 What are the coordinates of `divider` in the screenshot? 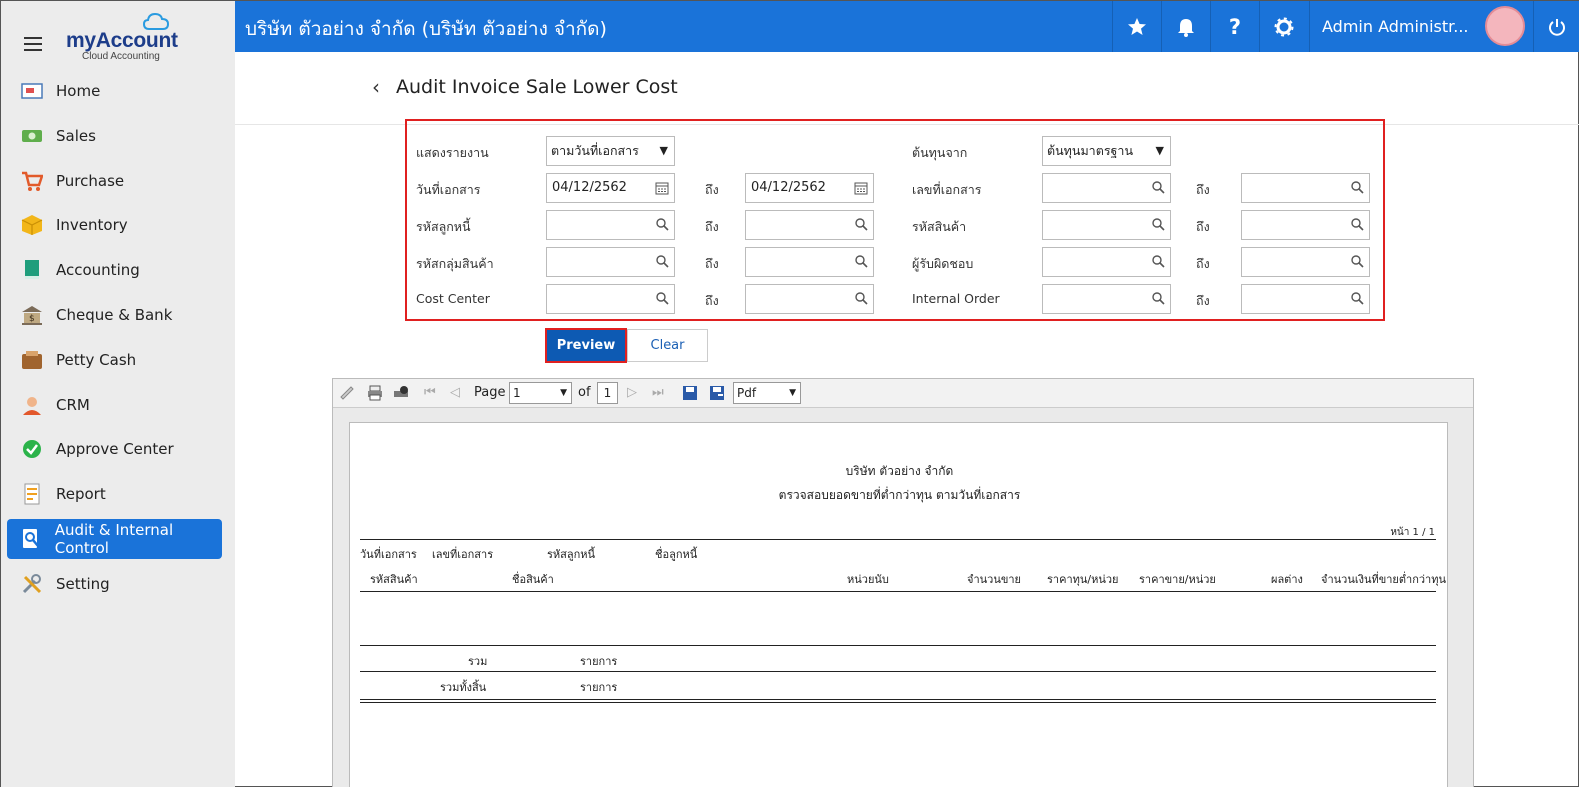 It's located at (898, 671).